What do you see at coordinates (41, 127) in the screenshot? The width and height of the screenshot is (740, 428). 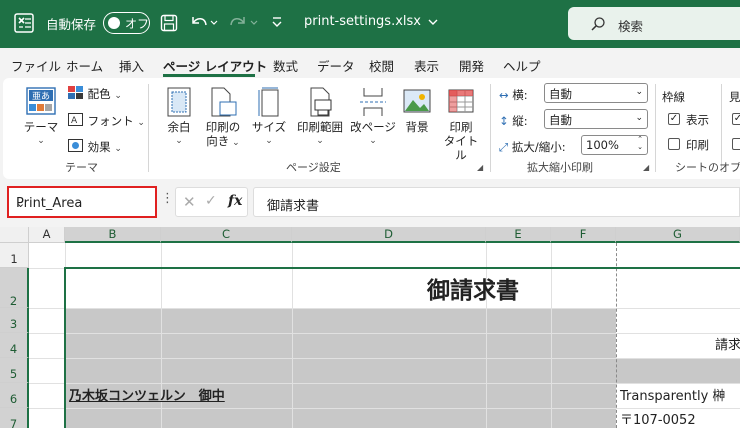 I see `themes-label: テーマ` at bounding box center [41, 127].